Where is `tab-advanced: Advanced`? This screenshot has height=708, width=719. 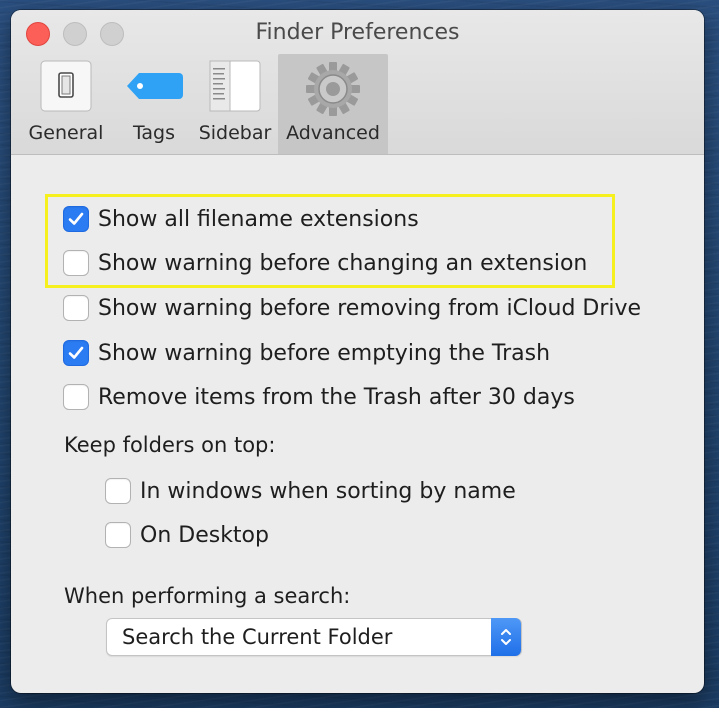
tab-advanced: Advanced is located at coordinates (333, 104).